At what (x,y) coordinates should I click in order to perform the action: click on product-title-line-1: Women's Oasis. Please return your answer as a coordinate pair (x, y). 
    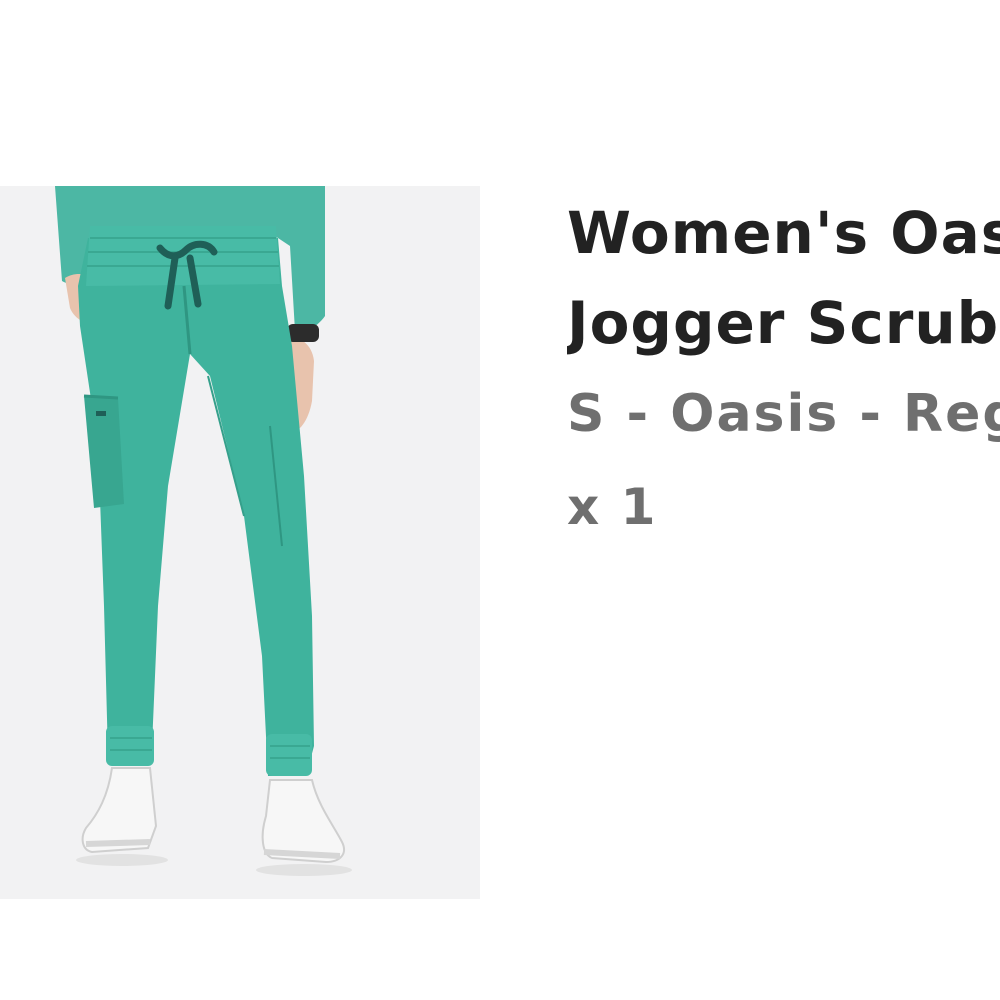
    Looking at the image, I should click on (783, 233).